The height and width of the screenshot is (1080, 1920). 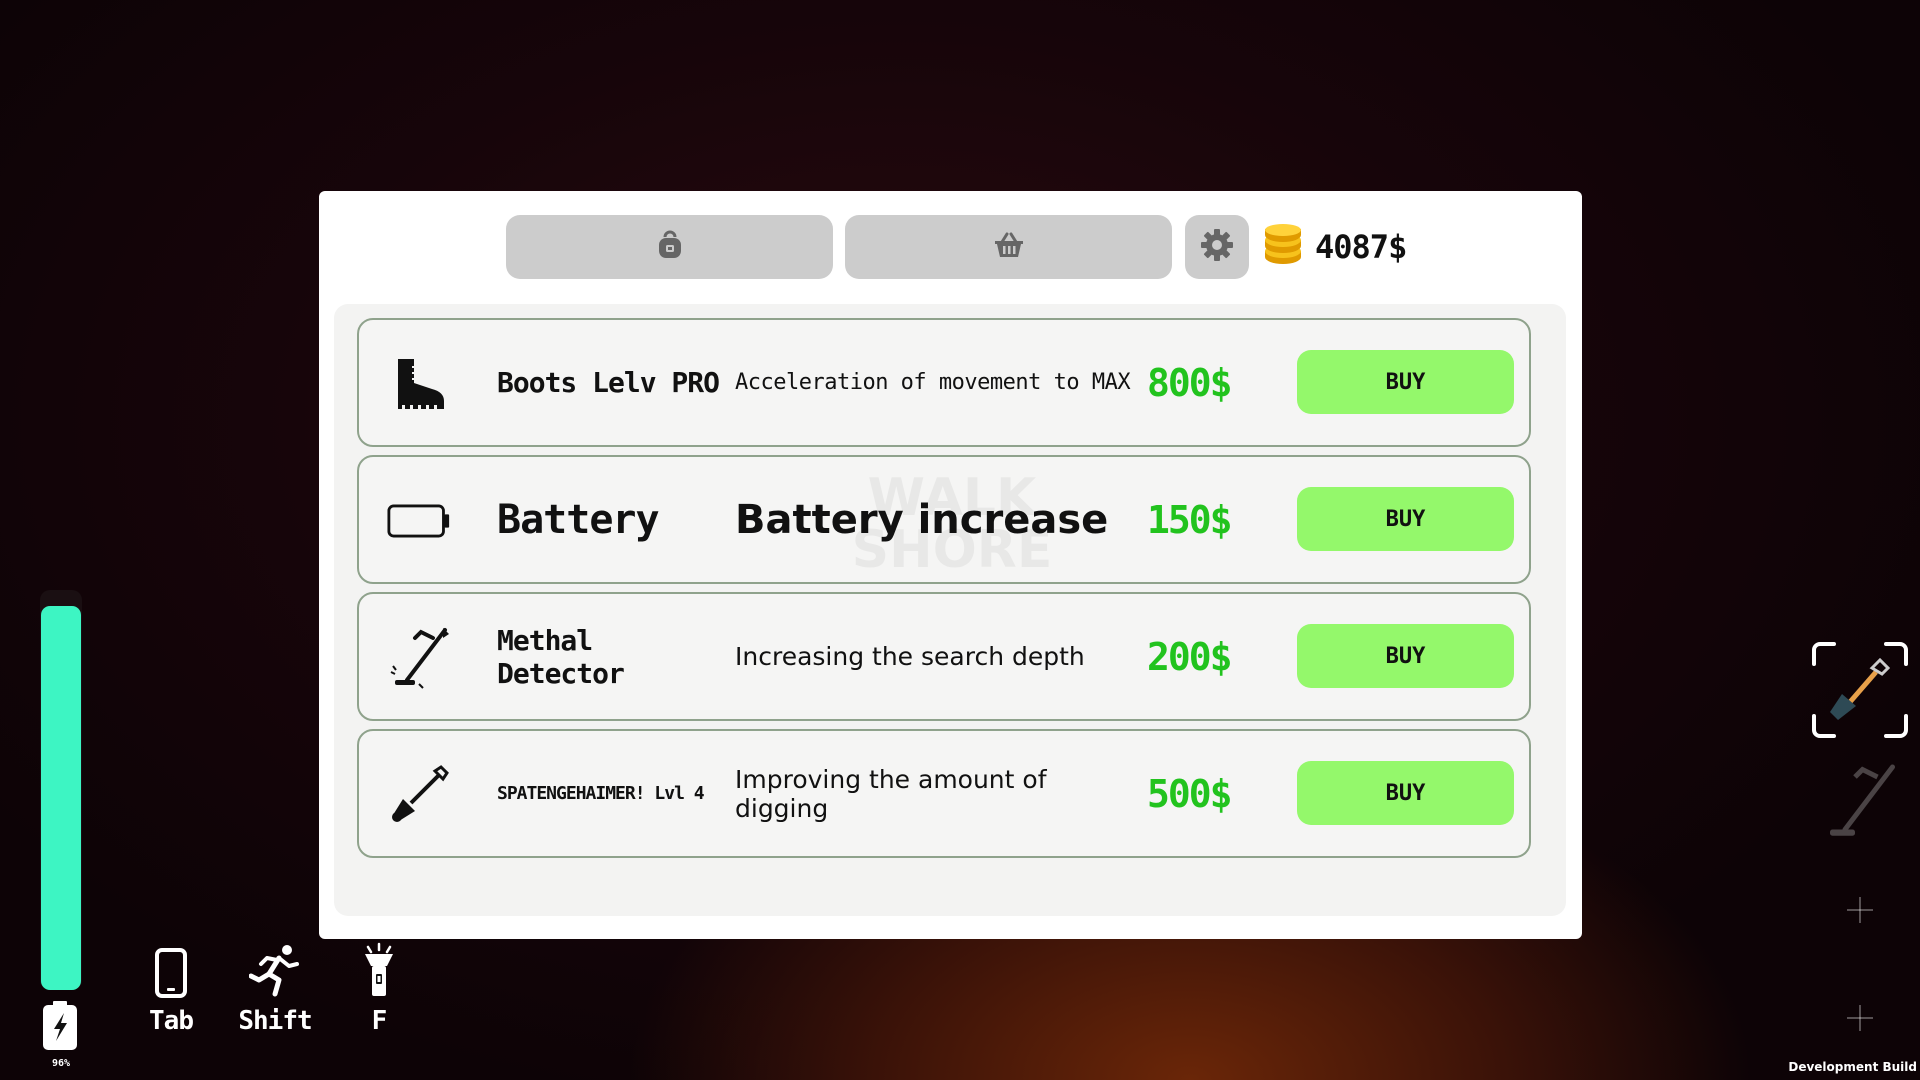 I want to click on item-name: Methal Detector, so click(x=561, y=656).